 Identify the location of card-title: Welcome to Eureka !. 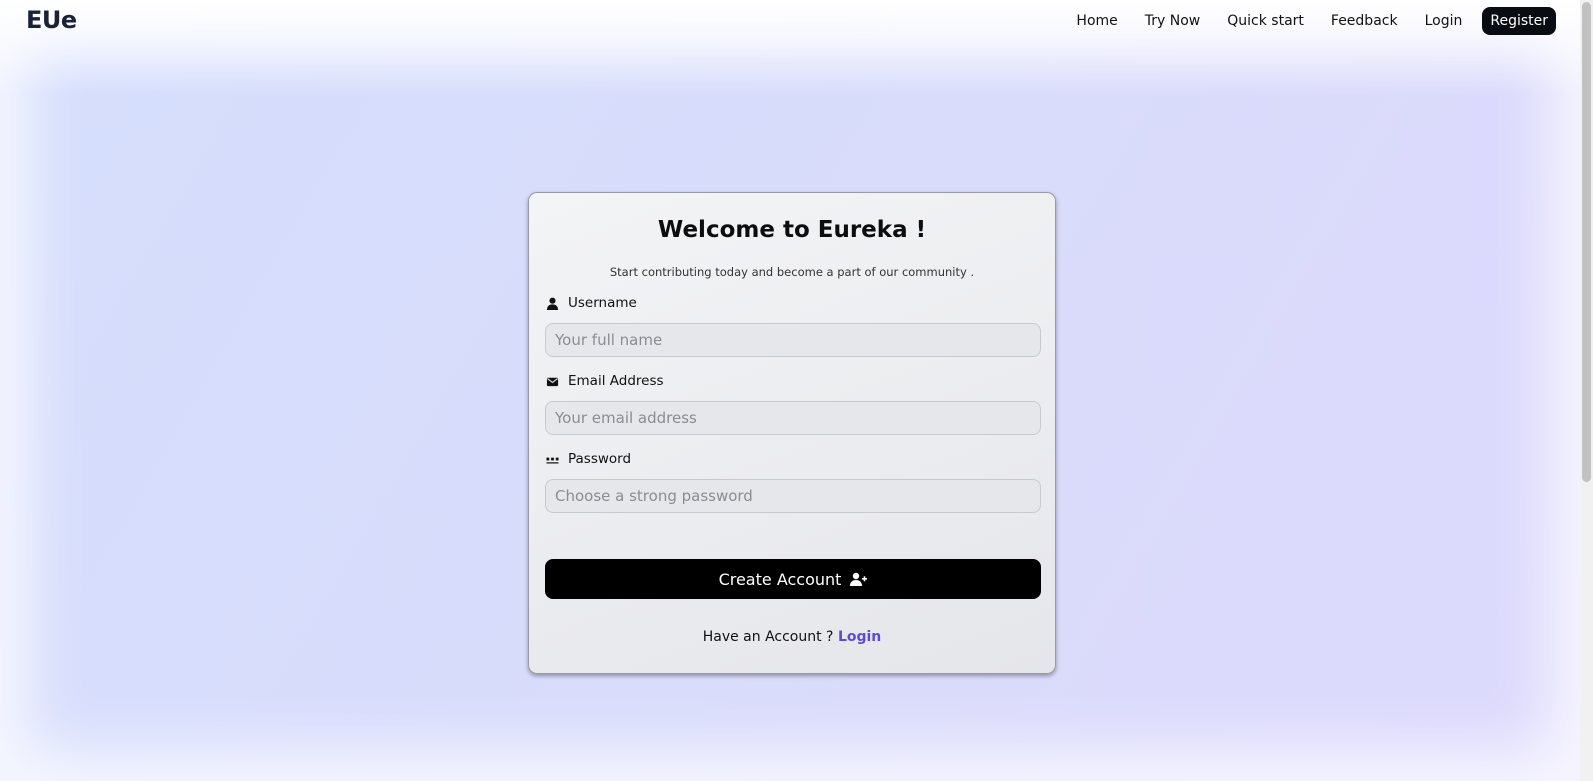
(792, 230).